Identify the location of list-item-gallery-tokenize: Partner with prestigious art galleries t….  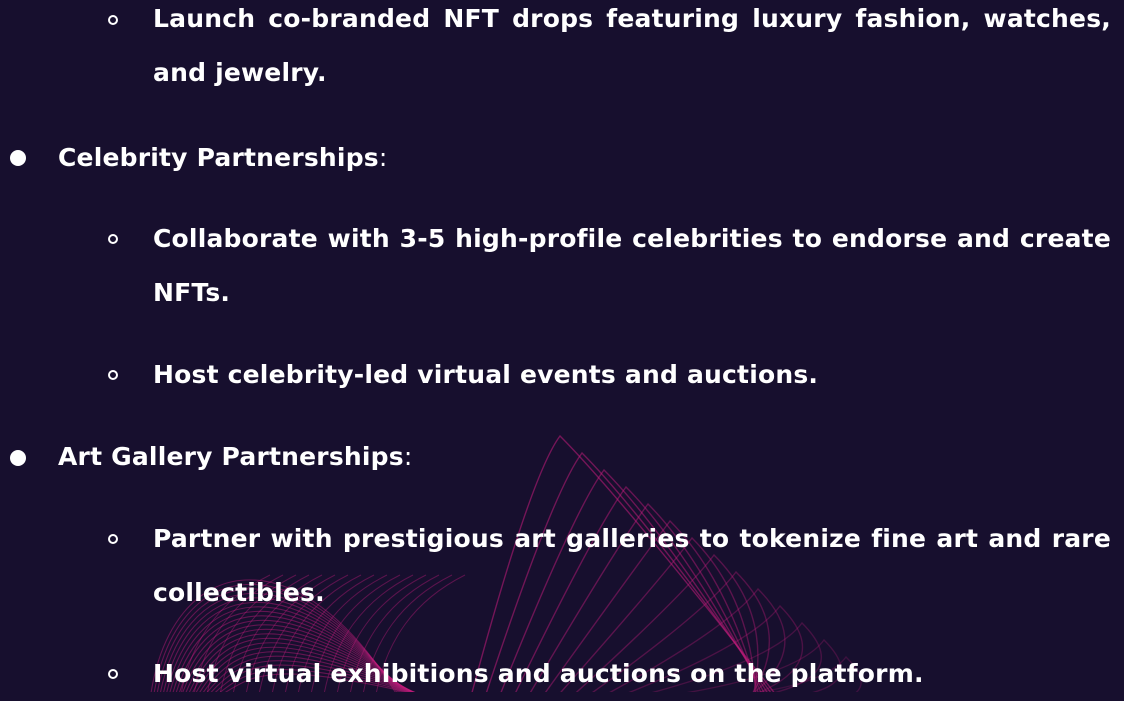
(632, 566).